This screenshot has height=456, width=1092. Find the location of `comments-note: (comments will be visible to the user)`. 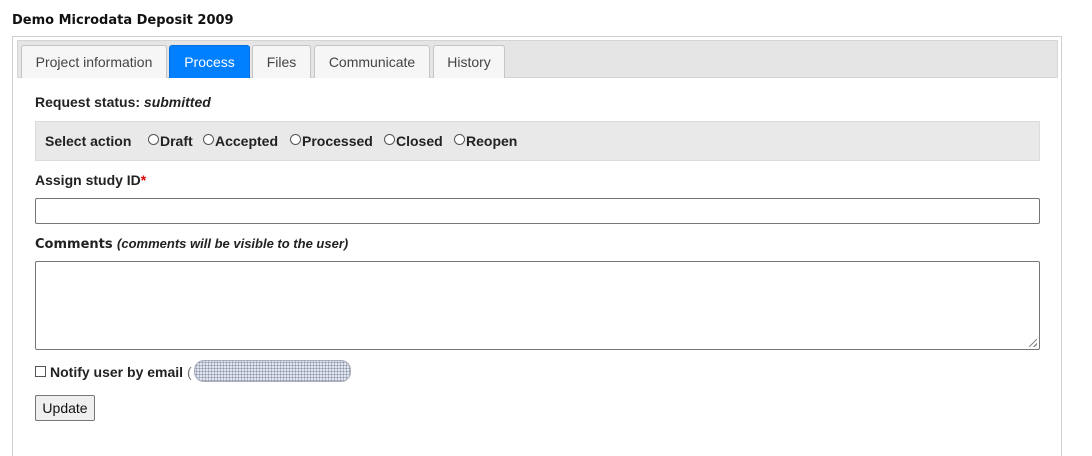

comments-note: (comments will be visible to the user) is located at coordinates (233, 243).